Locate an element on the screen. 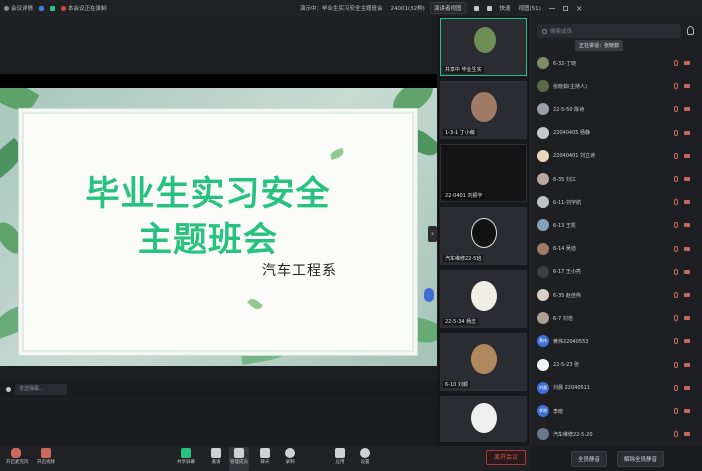 This screenshot has width=702, height=471. speed-label: 快速 is located at coordinates (505, 8).